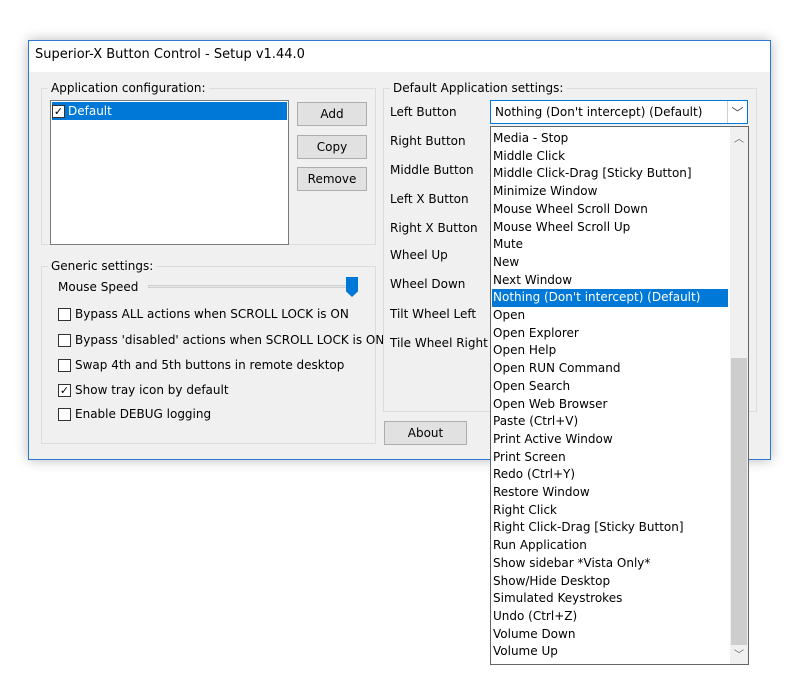 This screenshot has height=691, width=800. What do you see at coordinates (610, 564) in the screenshot?
I see `dropdown-option: Show sidebar *Vista Only*` at bounding box center [610, 564].